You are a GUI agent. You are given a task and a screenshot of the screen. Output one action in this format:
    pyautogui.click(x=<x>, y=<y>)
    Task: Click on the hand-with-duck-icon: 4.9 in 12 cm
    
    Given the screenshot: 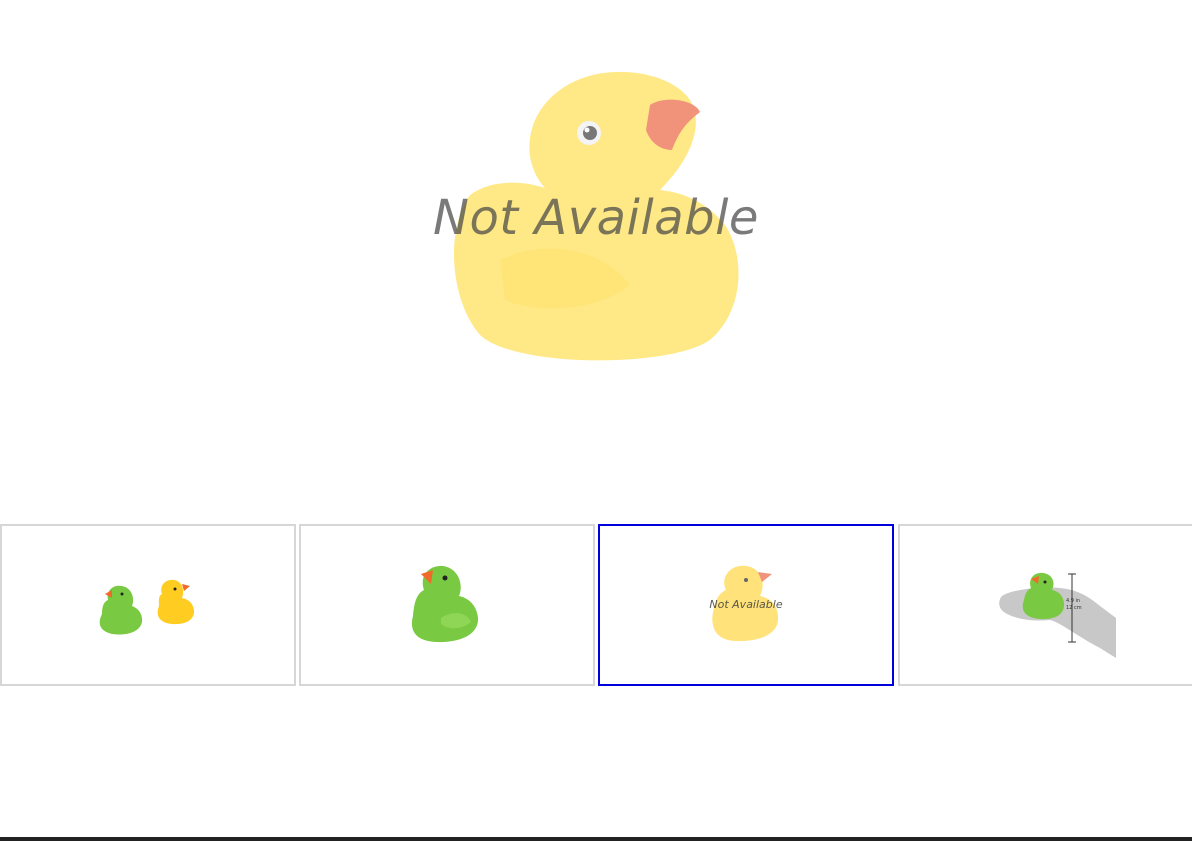 What is the action you would take?
    pyautogui.click(x=1057, y=615)
    